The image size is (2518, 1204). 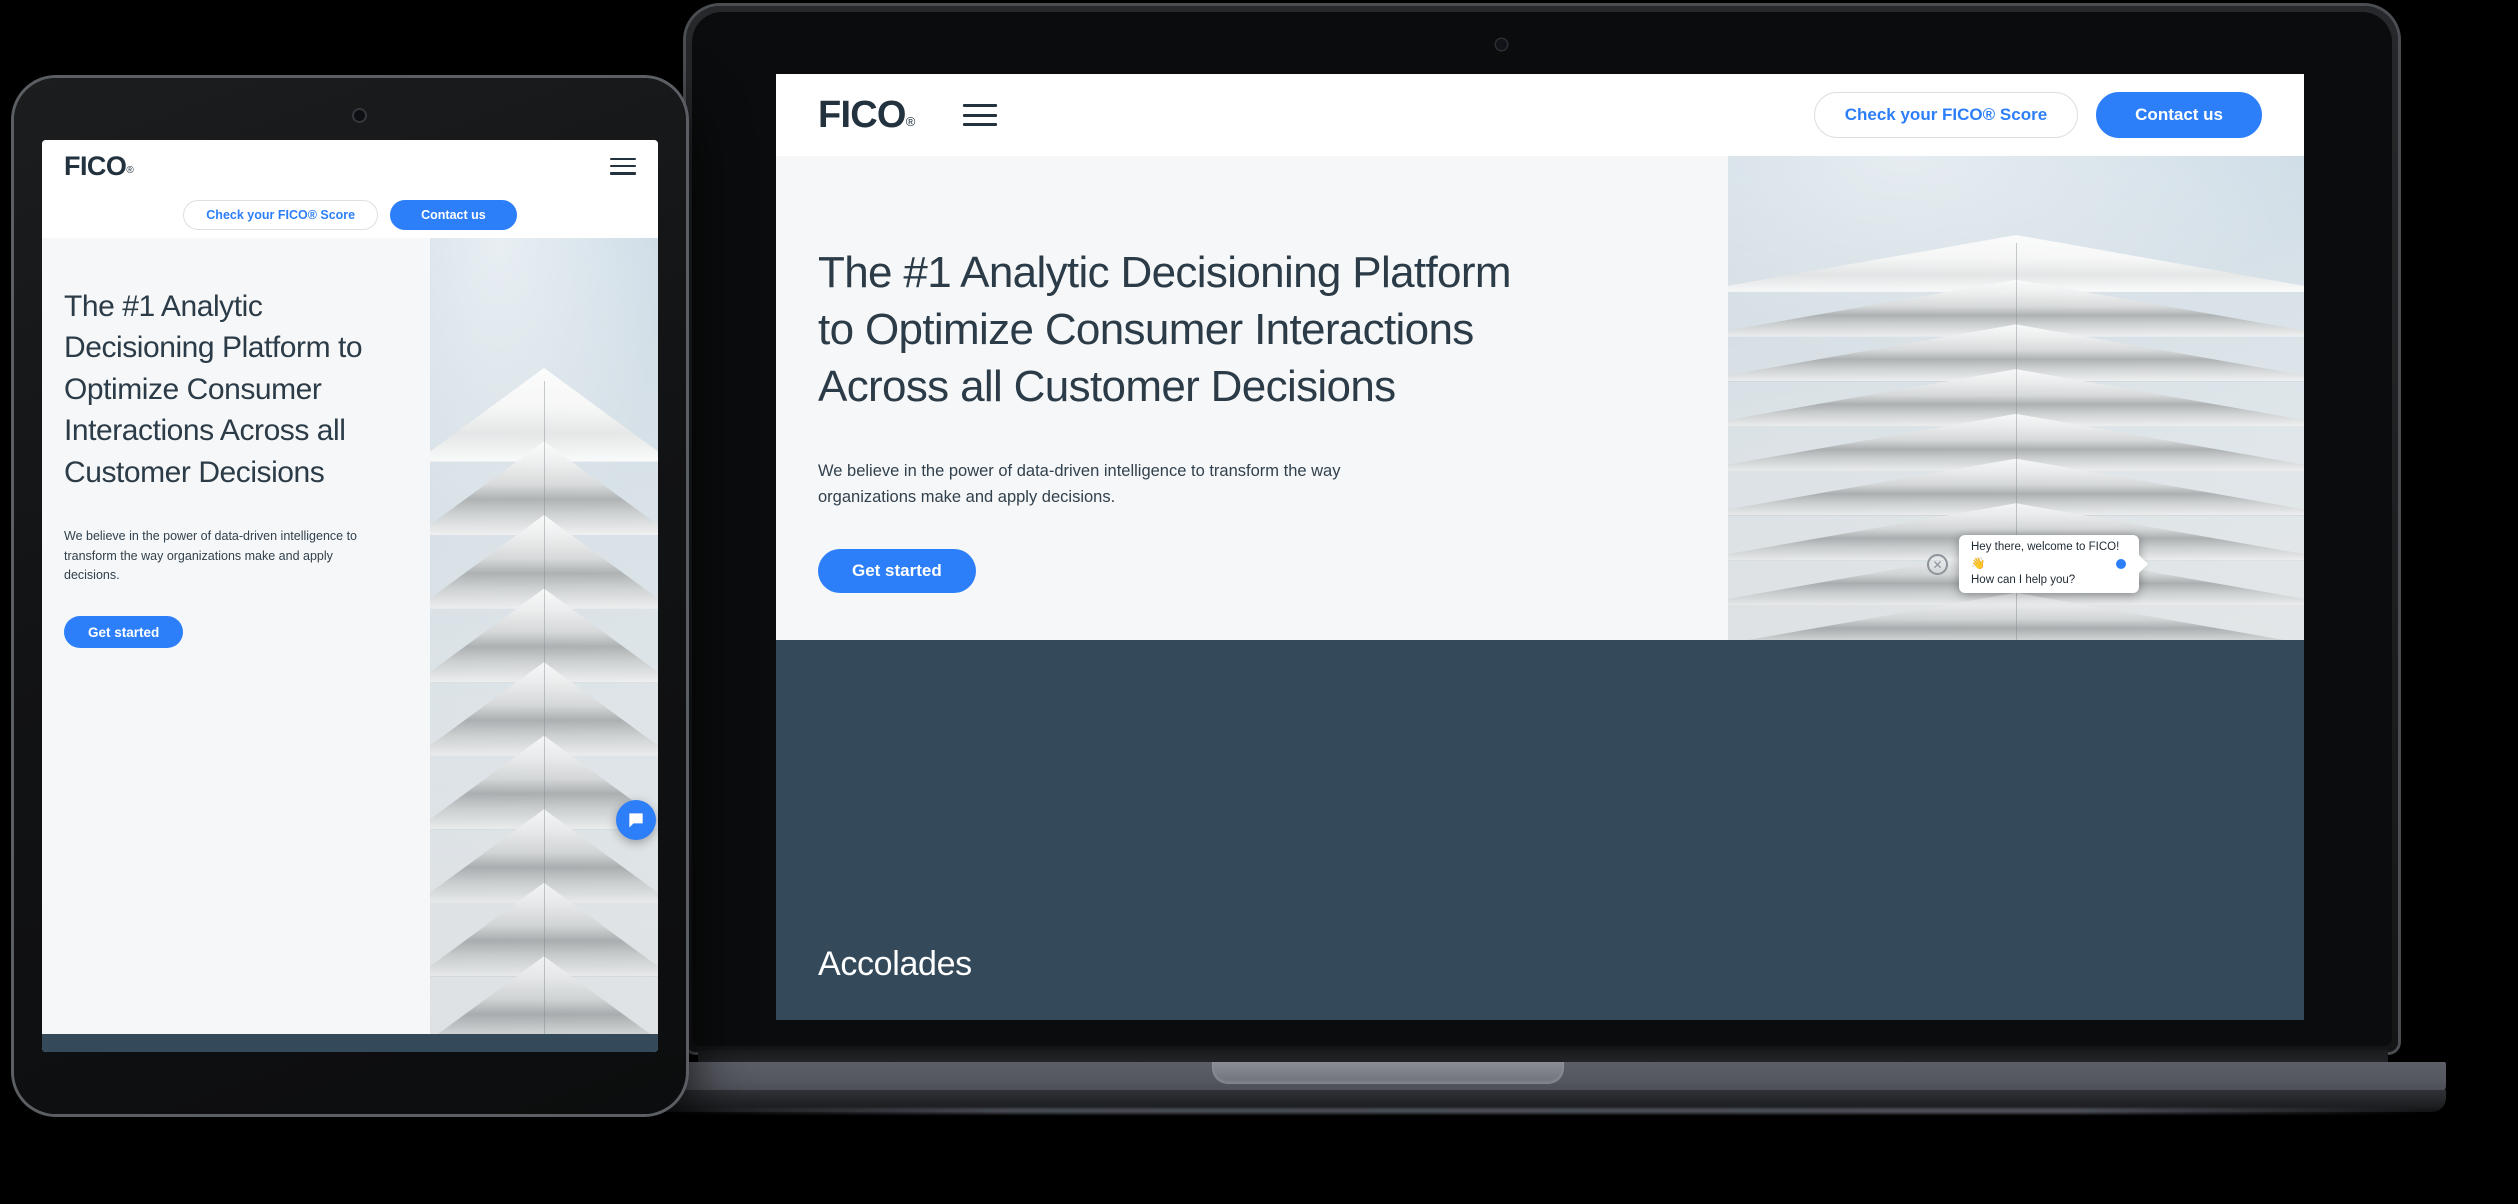 What do you see at coordinates (862, 114) in the screenshot?
I see `fico-logo-text: FICO` at bounding box center [862, 114].